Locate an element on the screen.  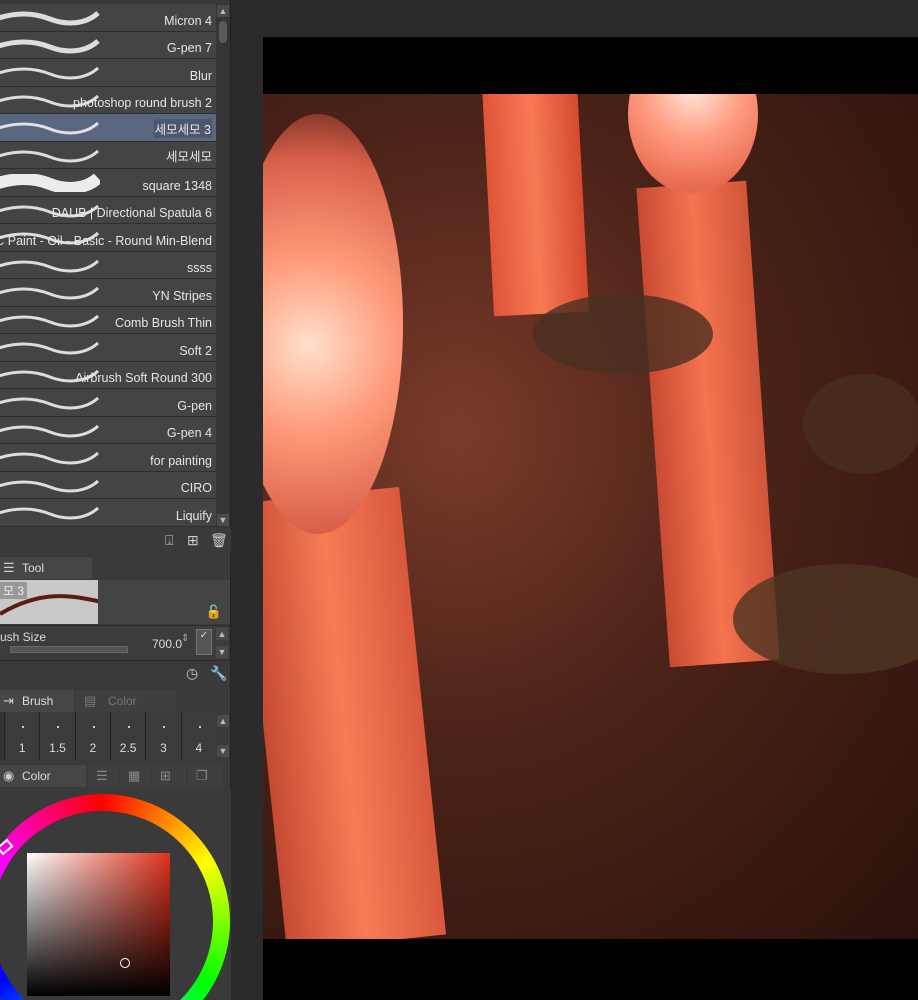
brush-item: square 1348 is located at coordinates (108, 183).